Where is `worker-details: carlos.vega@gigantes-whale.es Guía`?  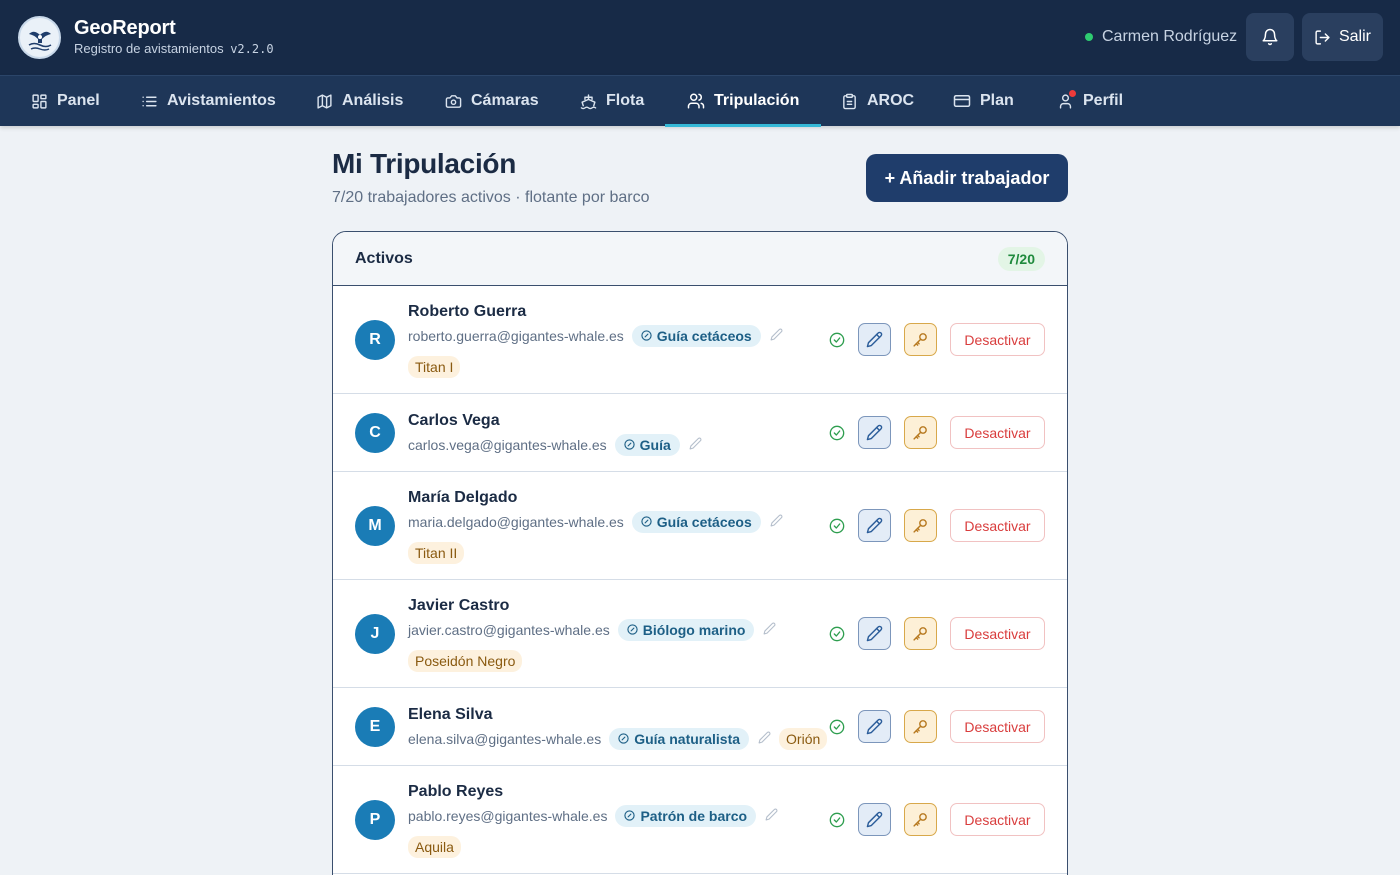 worker-details: carlos.vega@gigantes-whale.es Guía is located at coordinates (555, 445).